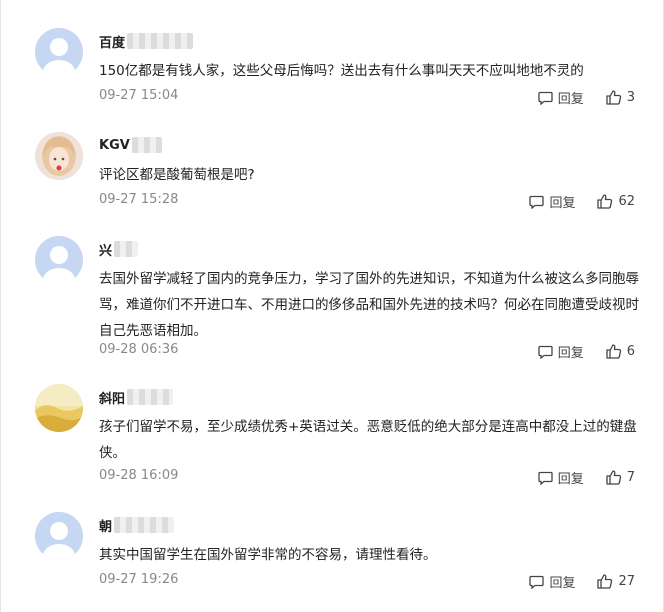 The image size is (664, 612). Describe the element at coordinates (114, 145) in the screenshot. I see `username: KGV` at that location.